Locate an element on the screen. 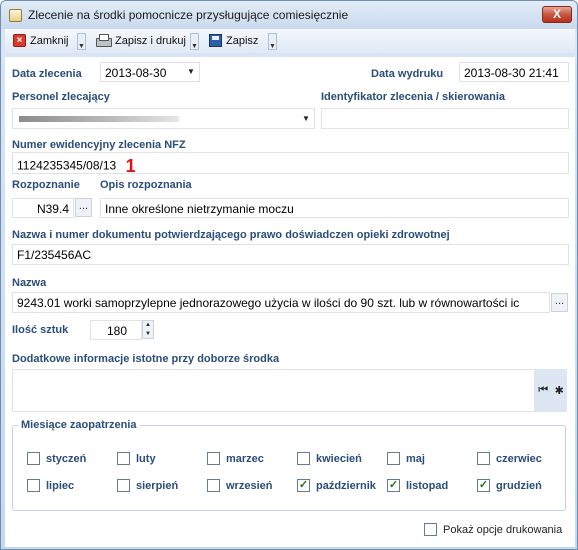  quantity-spinner: ▲ ▼ is located at coordinates (148, 329).